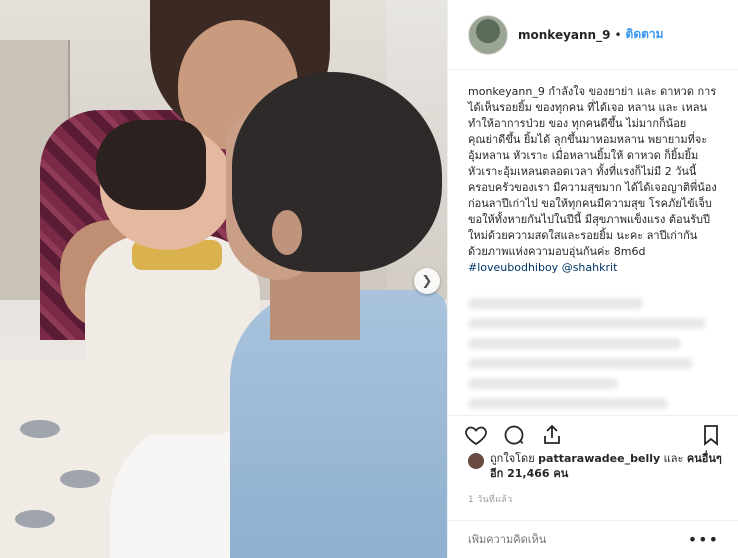 Image resolution: width=738 pixels, height=558 pixels. I want to click on caption-mention: @shahkrit, so click(590, 267).